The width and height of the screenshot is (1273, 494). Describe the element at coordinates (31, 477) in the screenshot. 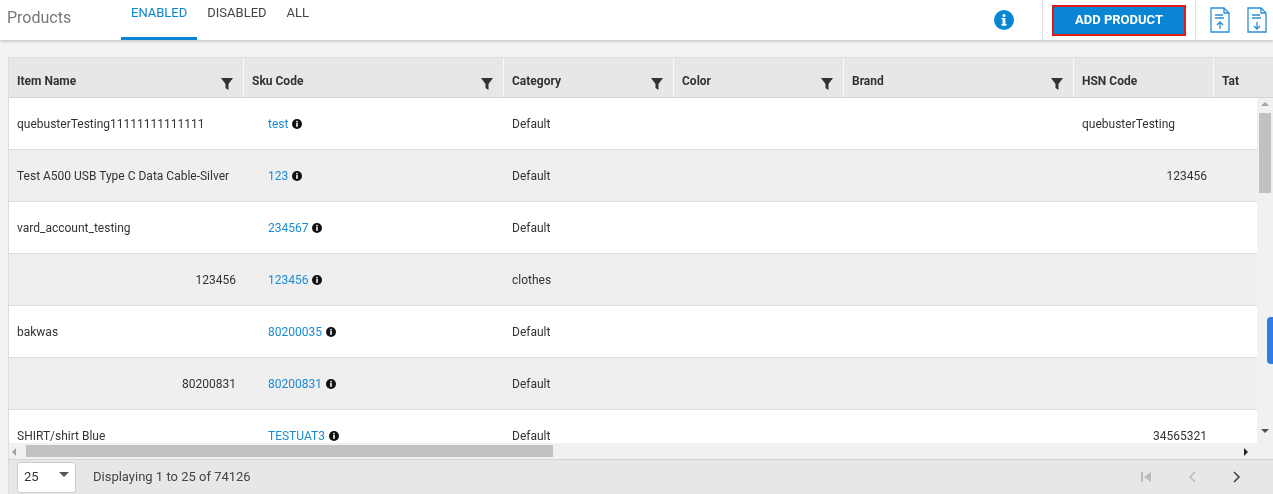

I see `page-size-value: 25` at that location.